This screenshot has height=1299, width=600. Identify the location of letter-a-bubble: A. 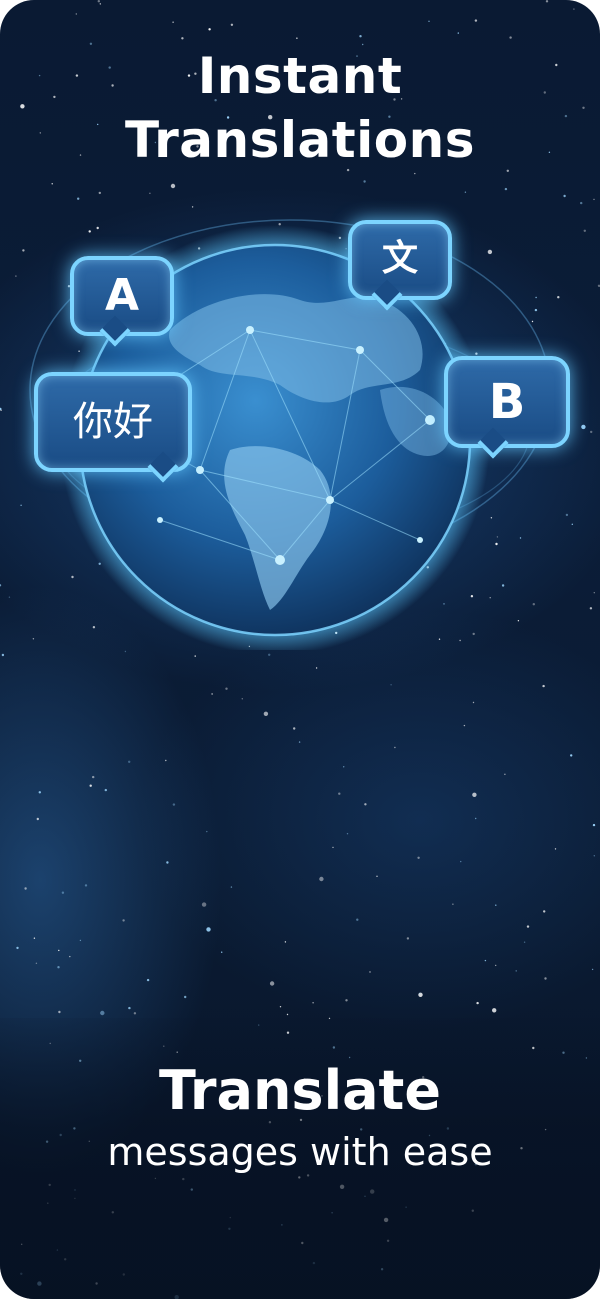
(122, 301).